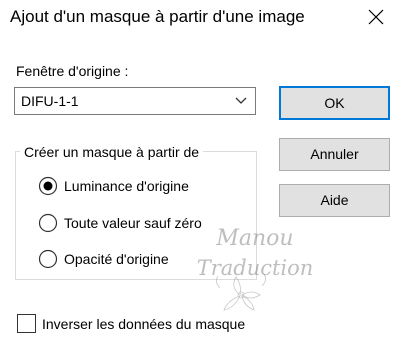  What do you see at coordinates (133, 223) in the screenshot?
I see `radio-label-nonzero: Toute valeur sauf zéro` at bounding box center [133, 223].